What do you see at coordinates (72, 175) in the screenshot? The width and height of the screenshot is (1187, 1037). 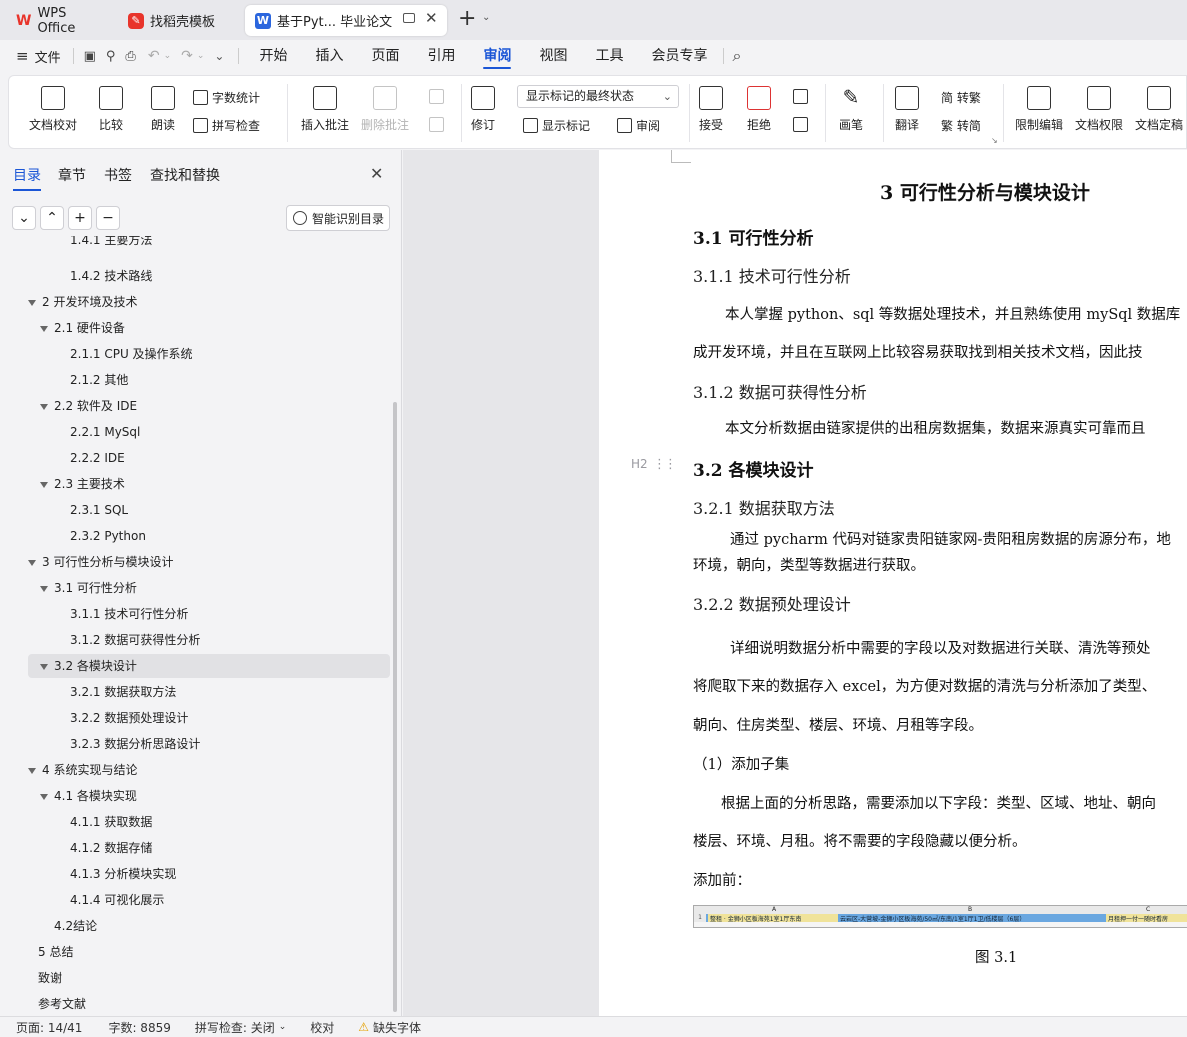 I see `tab-chapters: 章节` at bounding box center [72, 175].